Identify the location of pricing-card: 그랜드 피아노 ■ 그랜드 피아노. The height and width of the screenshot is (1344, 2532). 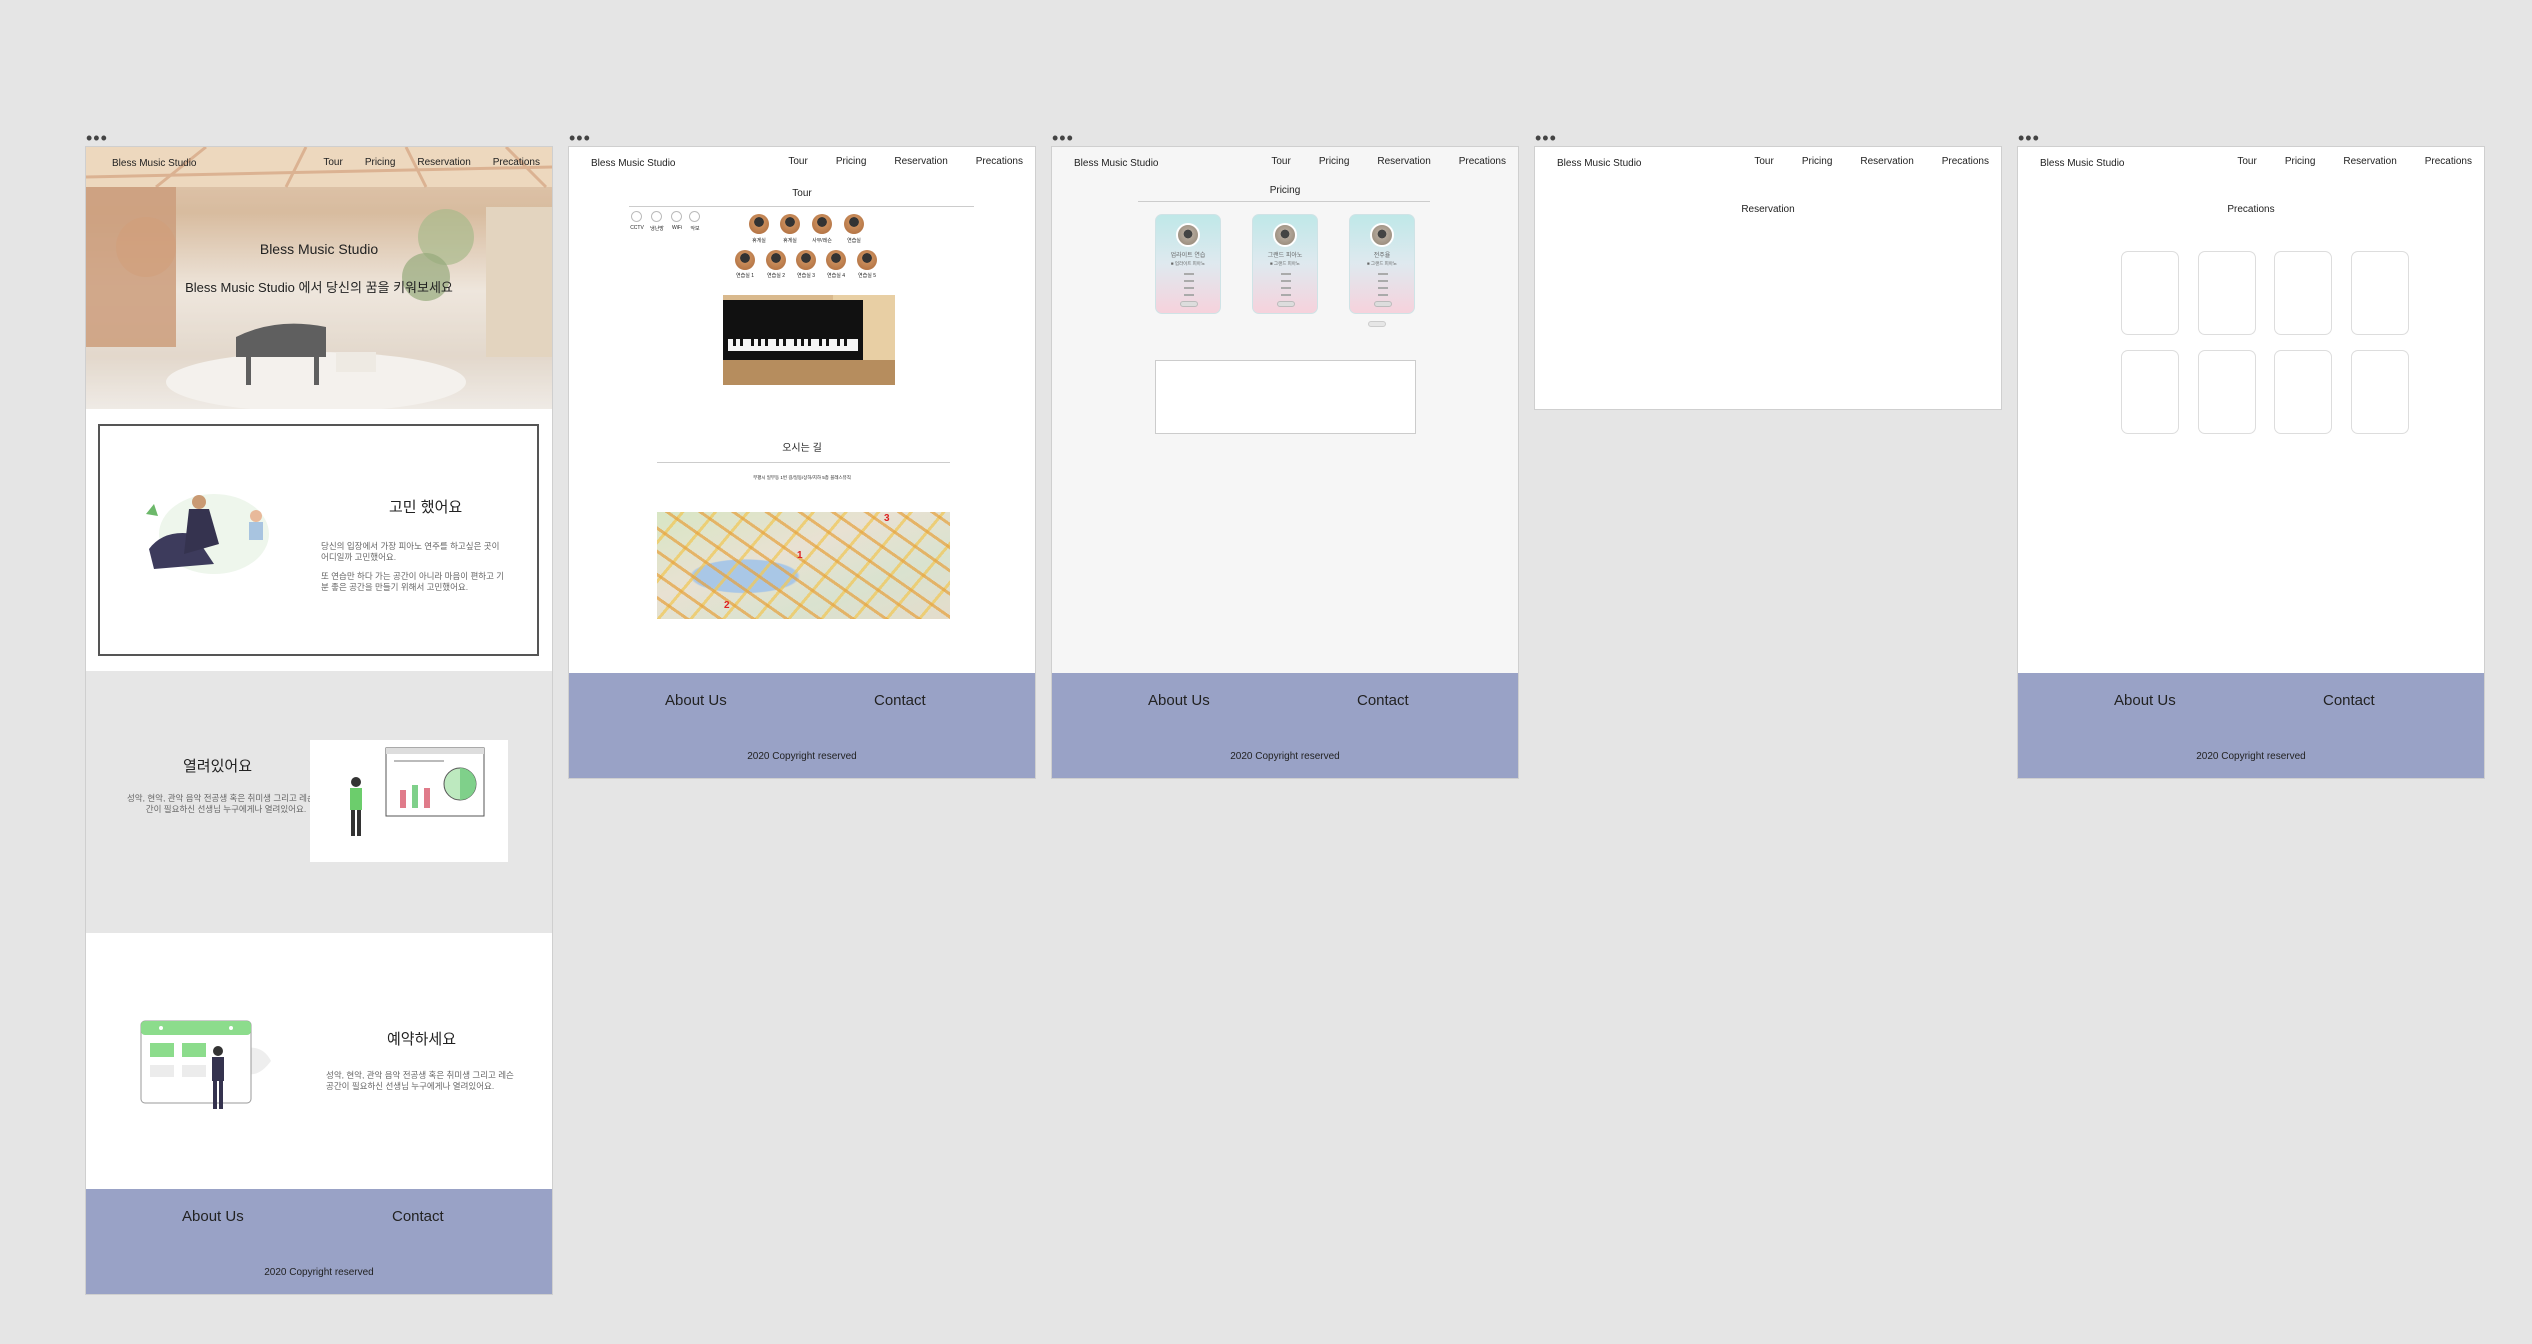
(1285, 264).